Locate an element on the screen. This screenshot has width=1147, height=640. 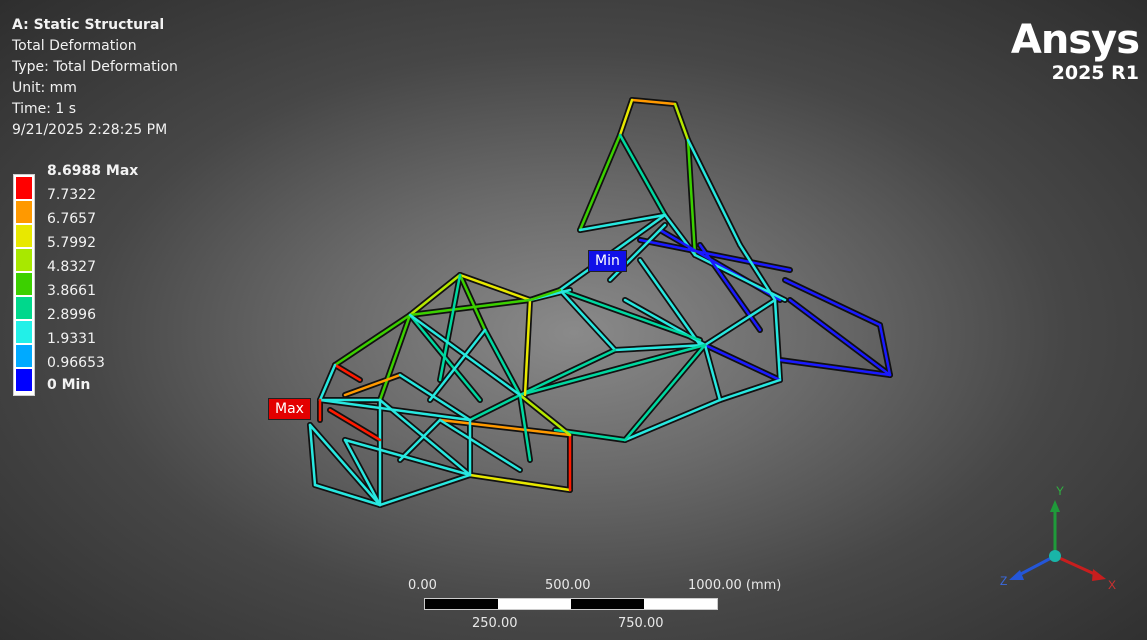
result-date: 9/21/2025 2:28:25 PM is located at coordinates (90, 130).